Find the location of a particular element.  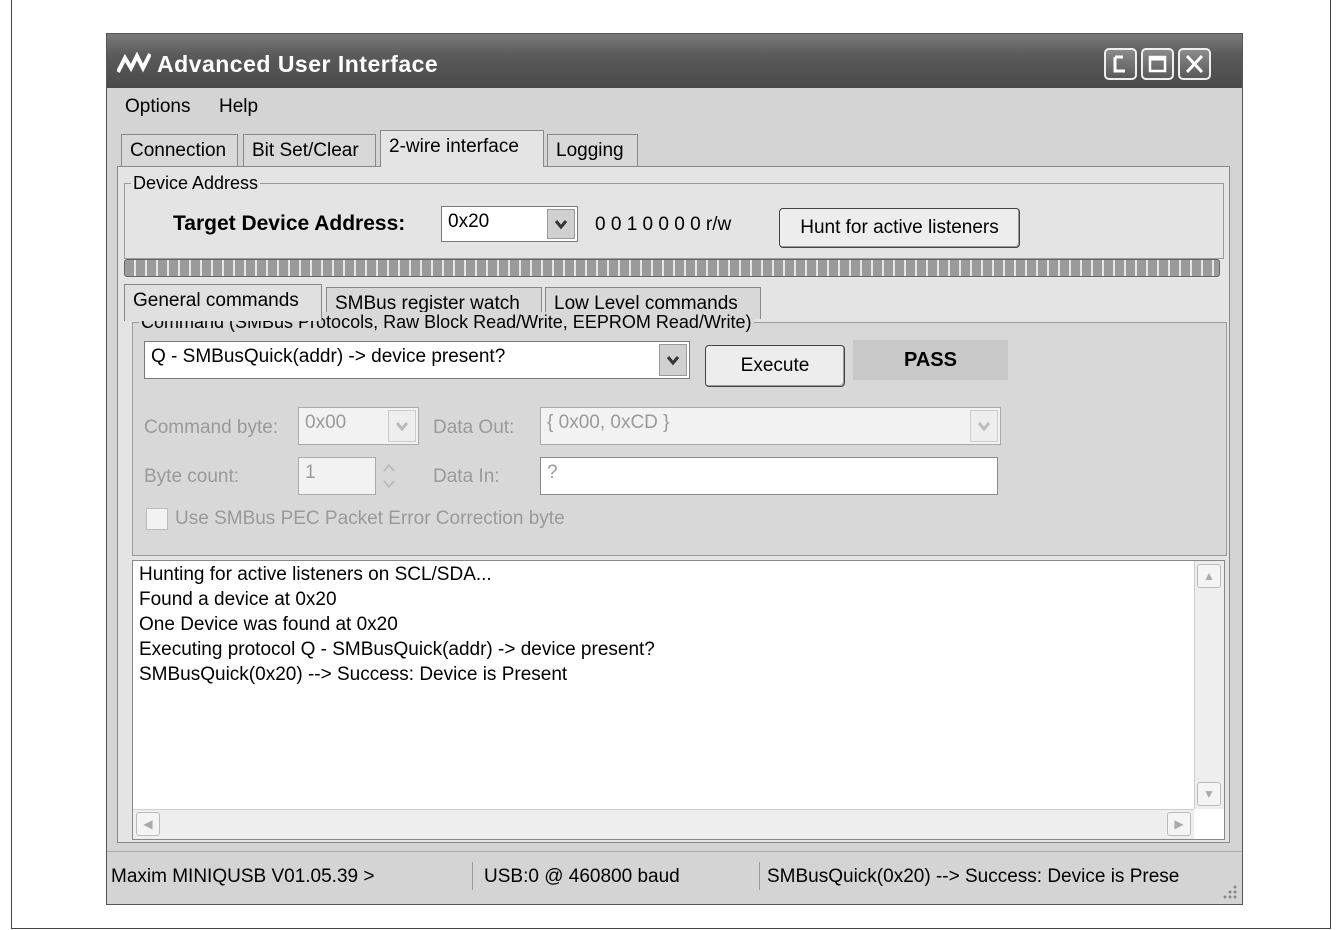

close-icon is located at coordinates (1194, 64).